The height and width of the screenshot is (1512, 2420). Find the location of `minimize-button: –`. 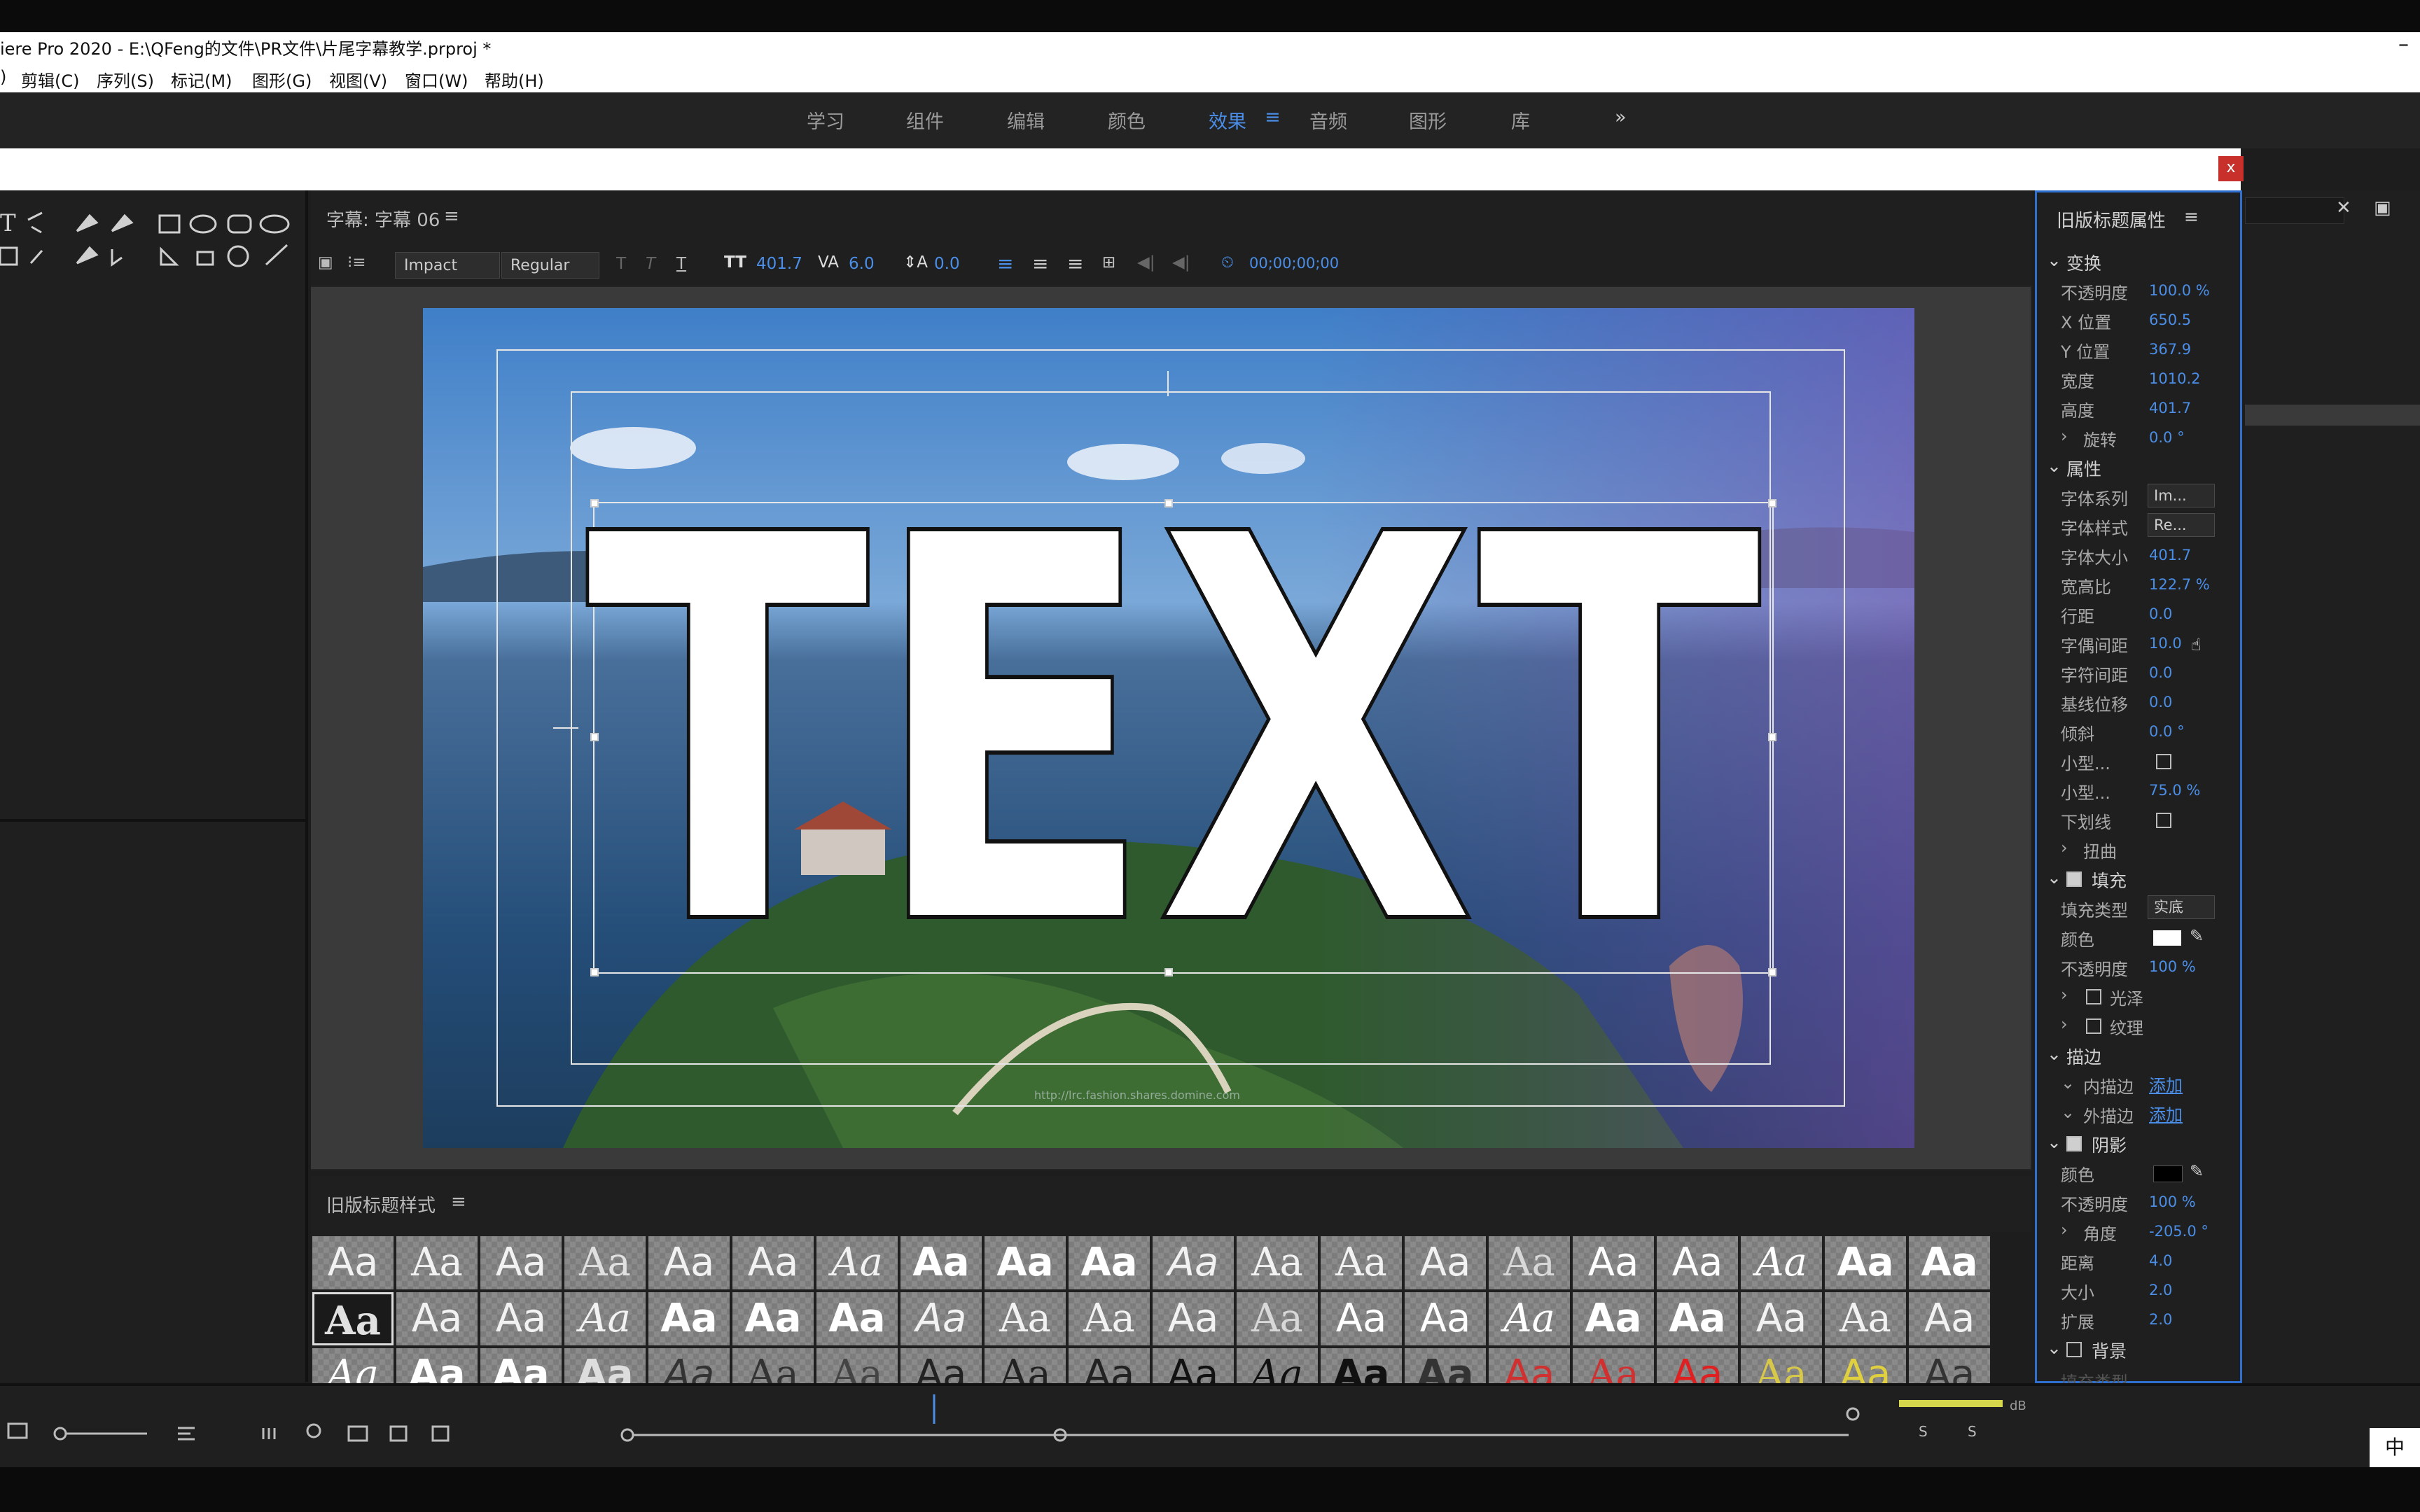

minimize-button: – is located at coordinates (2403, 44).